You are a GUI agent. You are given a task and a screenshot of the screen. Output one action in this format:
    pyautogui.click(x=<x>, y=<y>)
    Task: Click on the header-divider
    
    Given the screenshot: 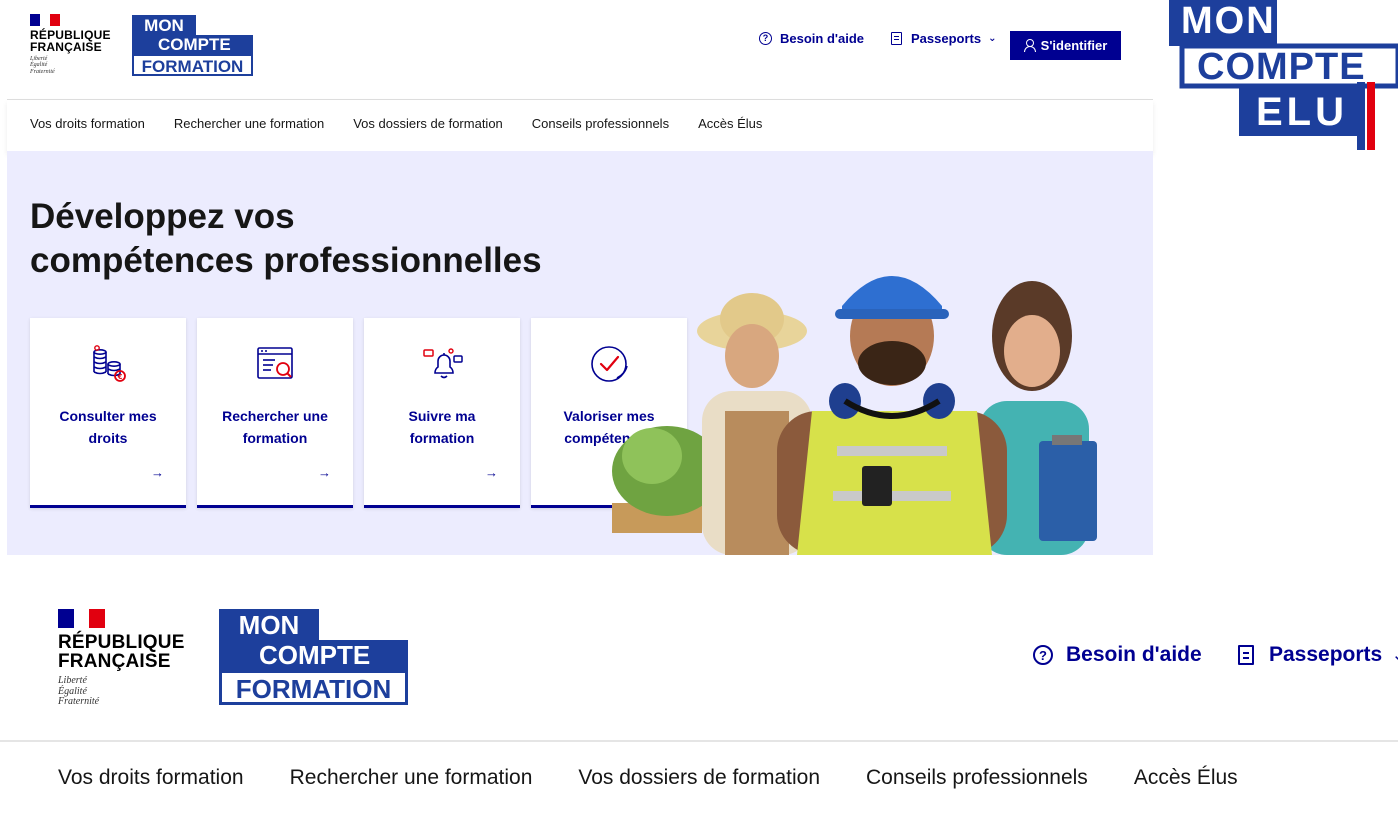 What is the action you would take?
    pyautogui.click(x=699, y=741)
    